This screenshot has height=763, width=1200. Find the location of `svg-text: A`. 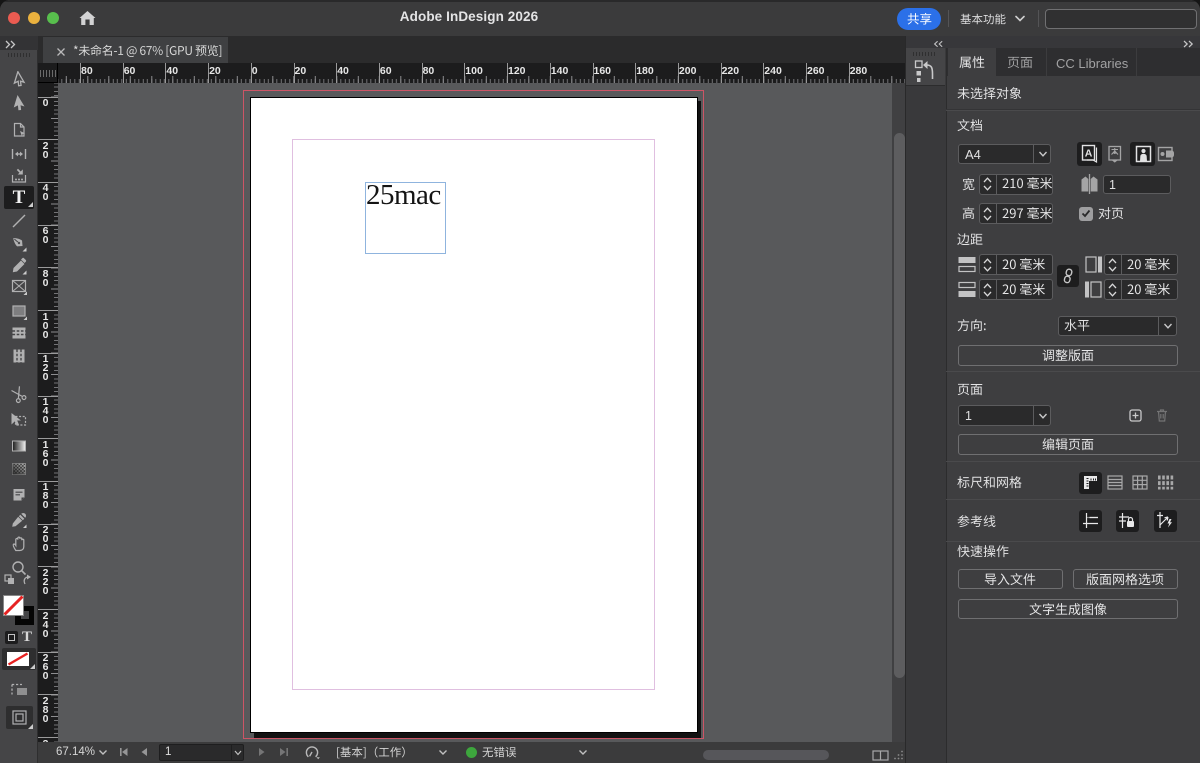

svg-text: A is located at coordinates (1089, 154).